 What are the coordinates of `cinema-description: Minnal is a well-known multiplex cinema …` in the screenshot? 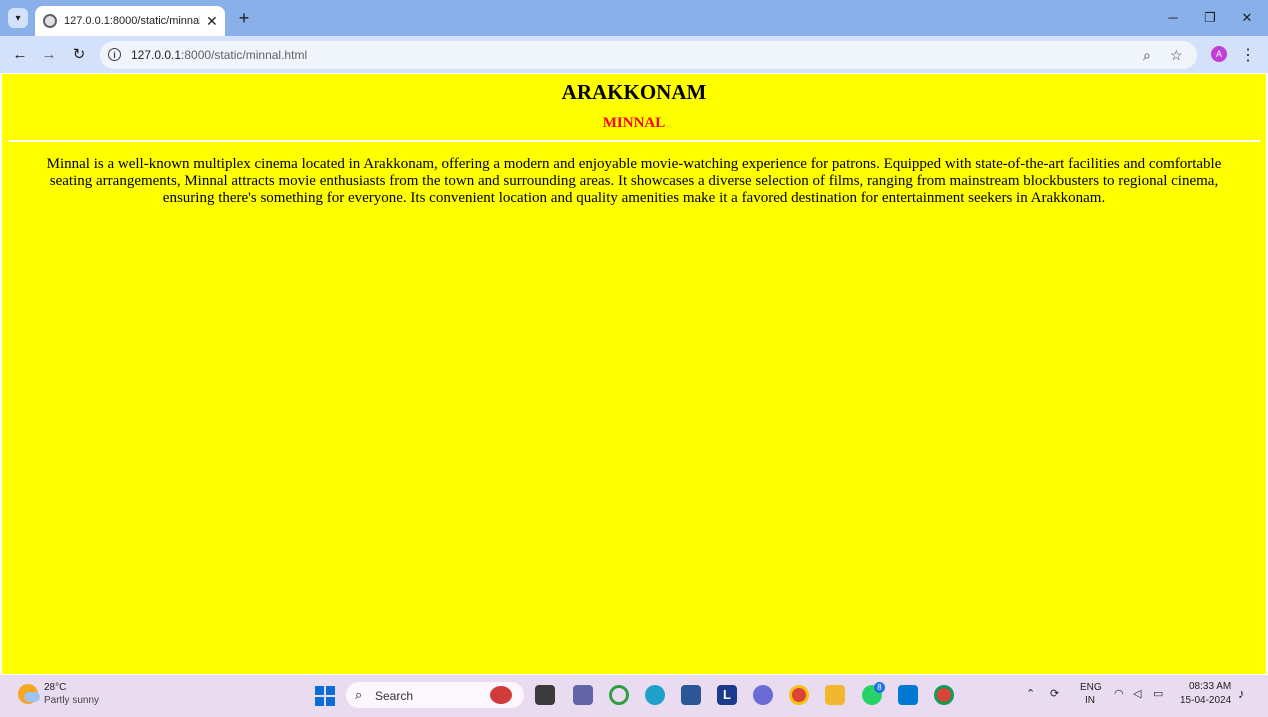 It's located at (634, 181).